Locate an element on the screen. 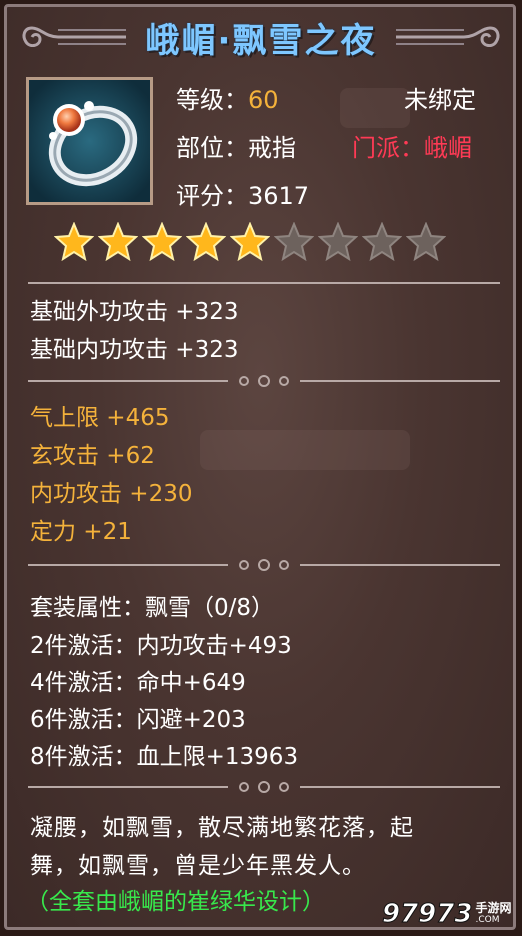 The image size is (522, 936). ring-icon is located at coordinates (89, 141).